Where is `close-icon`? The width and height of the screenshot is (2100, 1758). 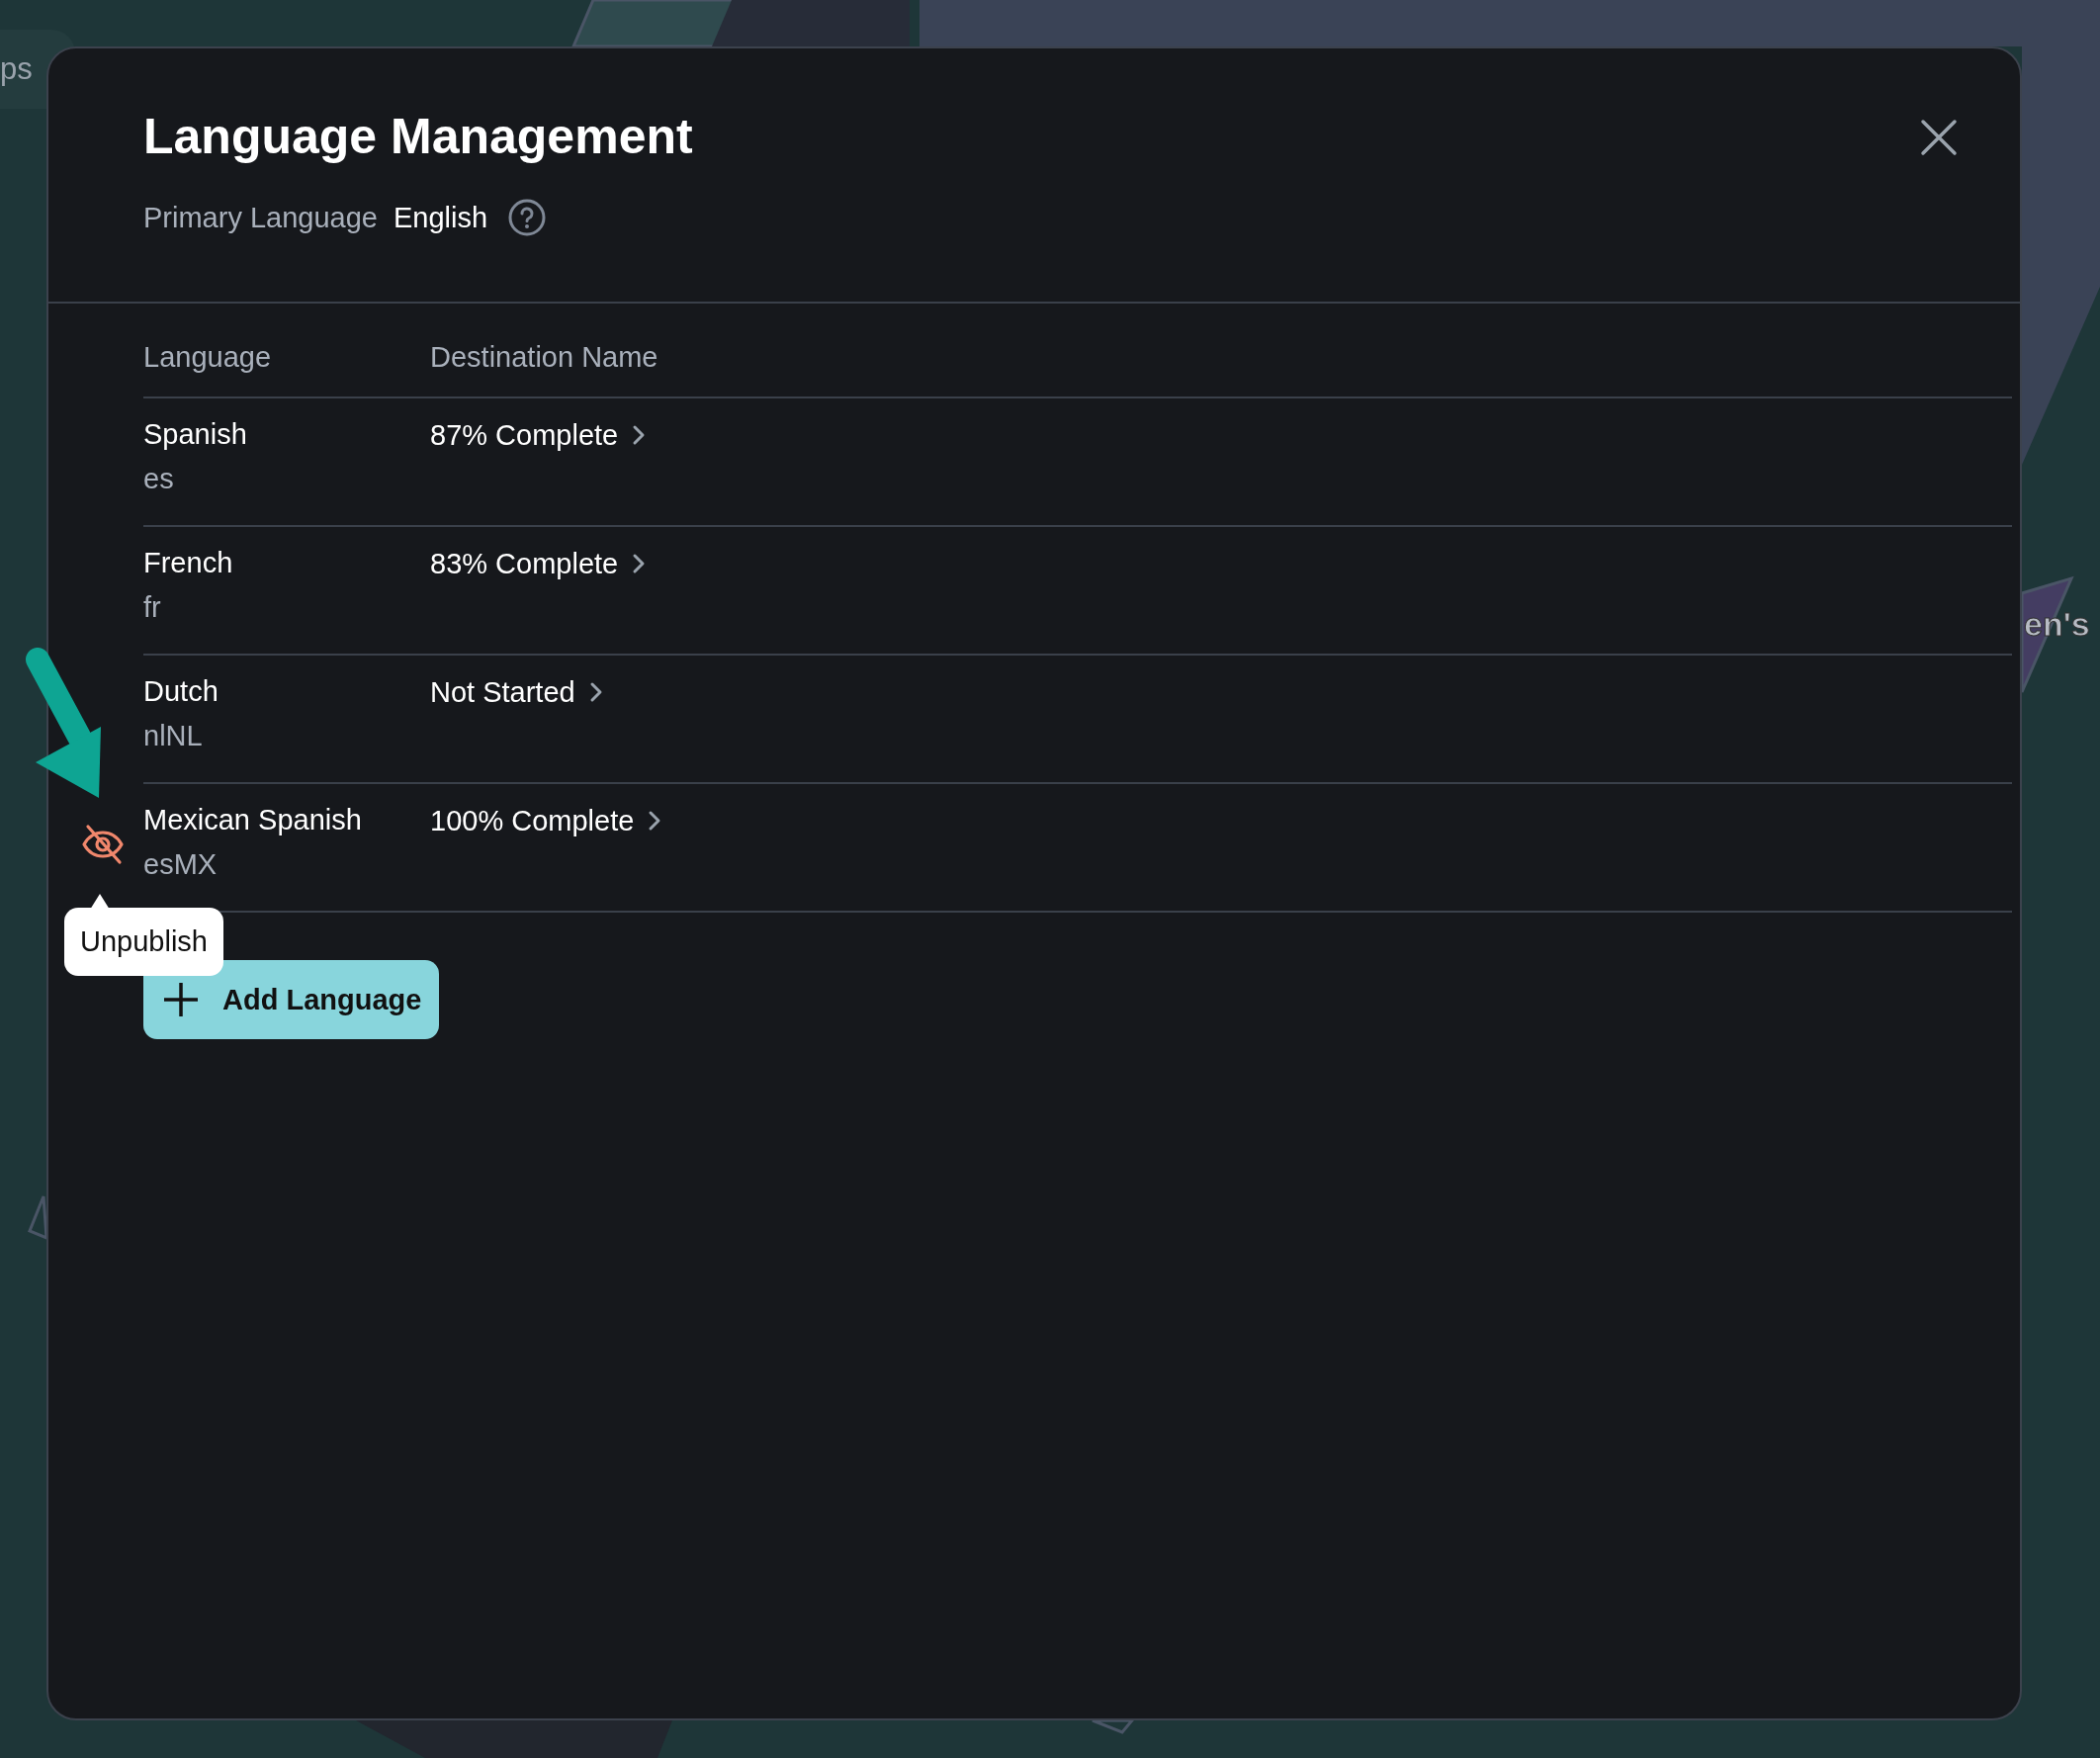 close-icon is located at coordinates (1939, 137).